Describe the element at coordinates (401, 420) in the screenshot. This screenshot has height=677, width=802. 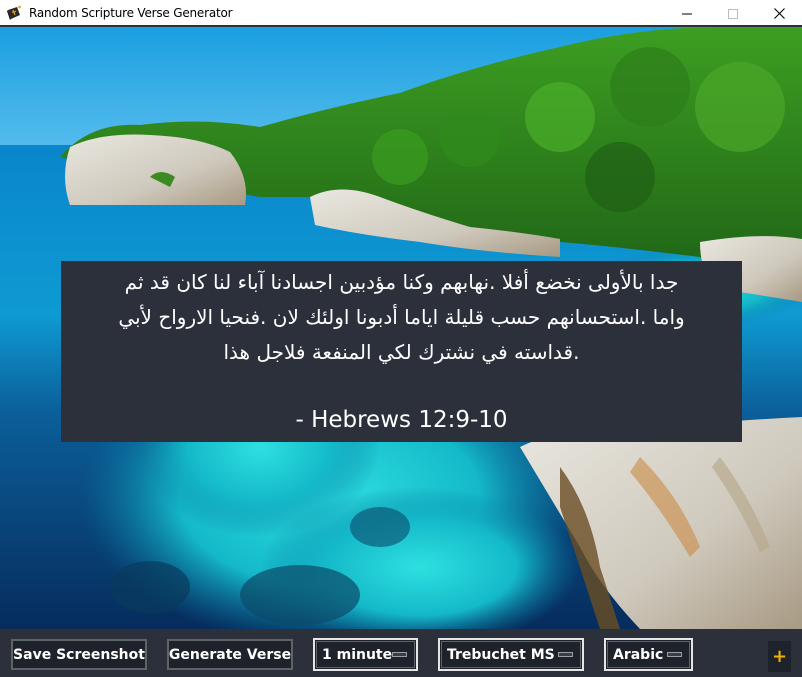
I see `verse-reference: - Hebrews 12:9-10` at that location.